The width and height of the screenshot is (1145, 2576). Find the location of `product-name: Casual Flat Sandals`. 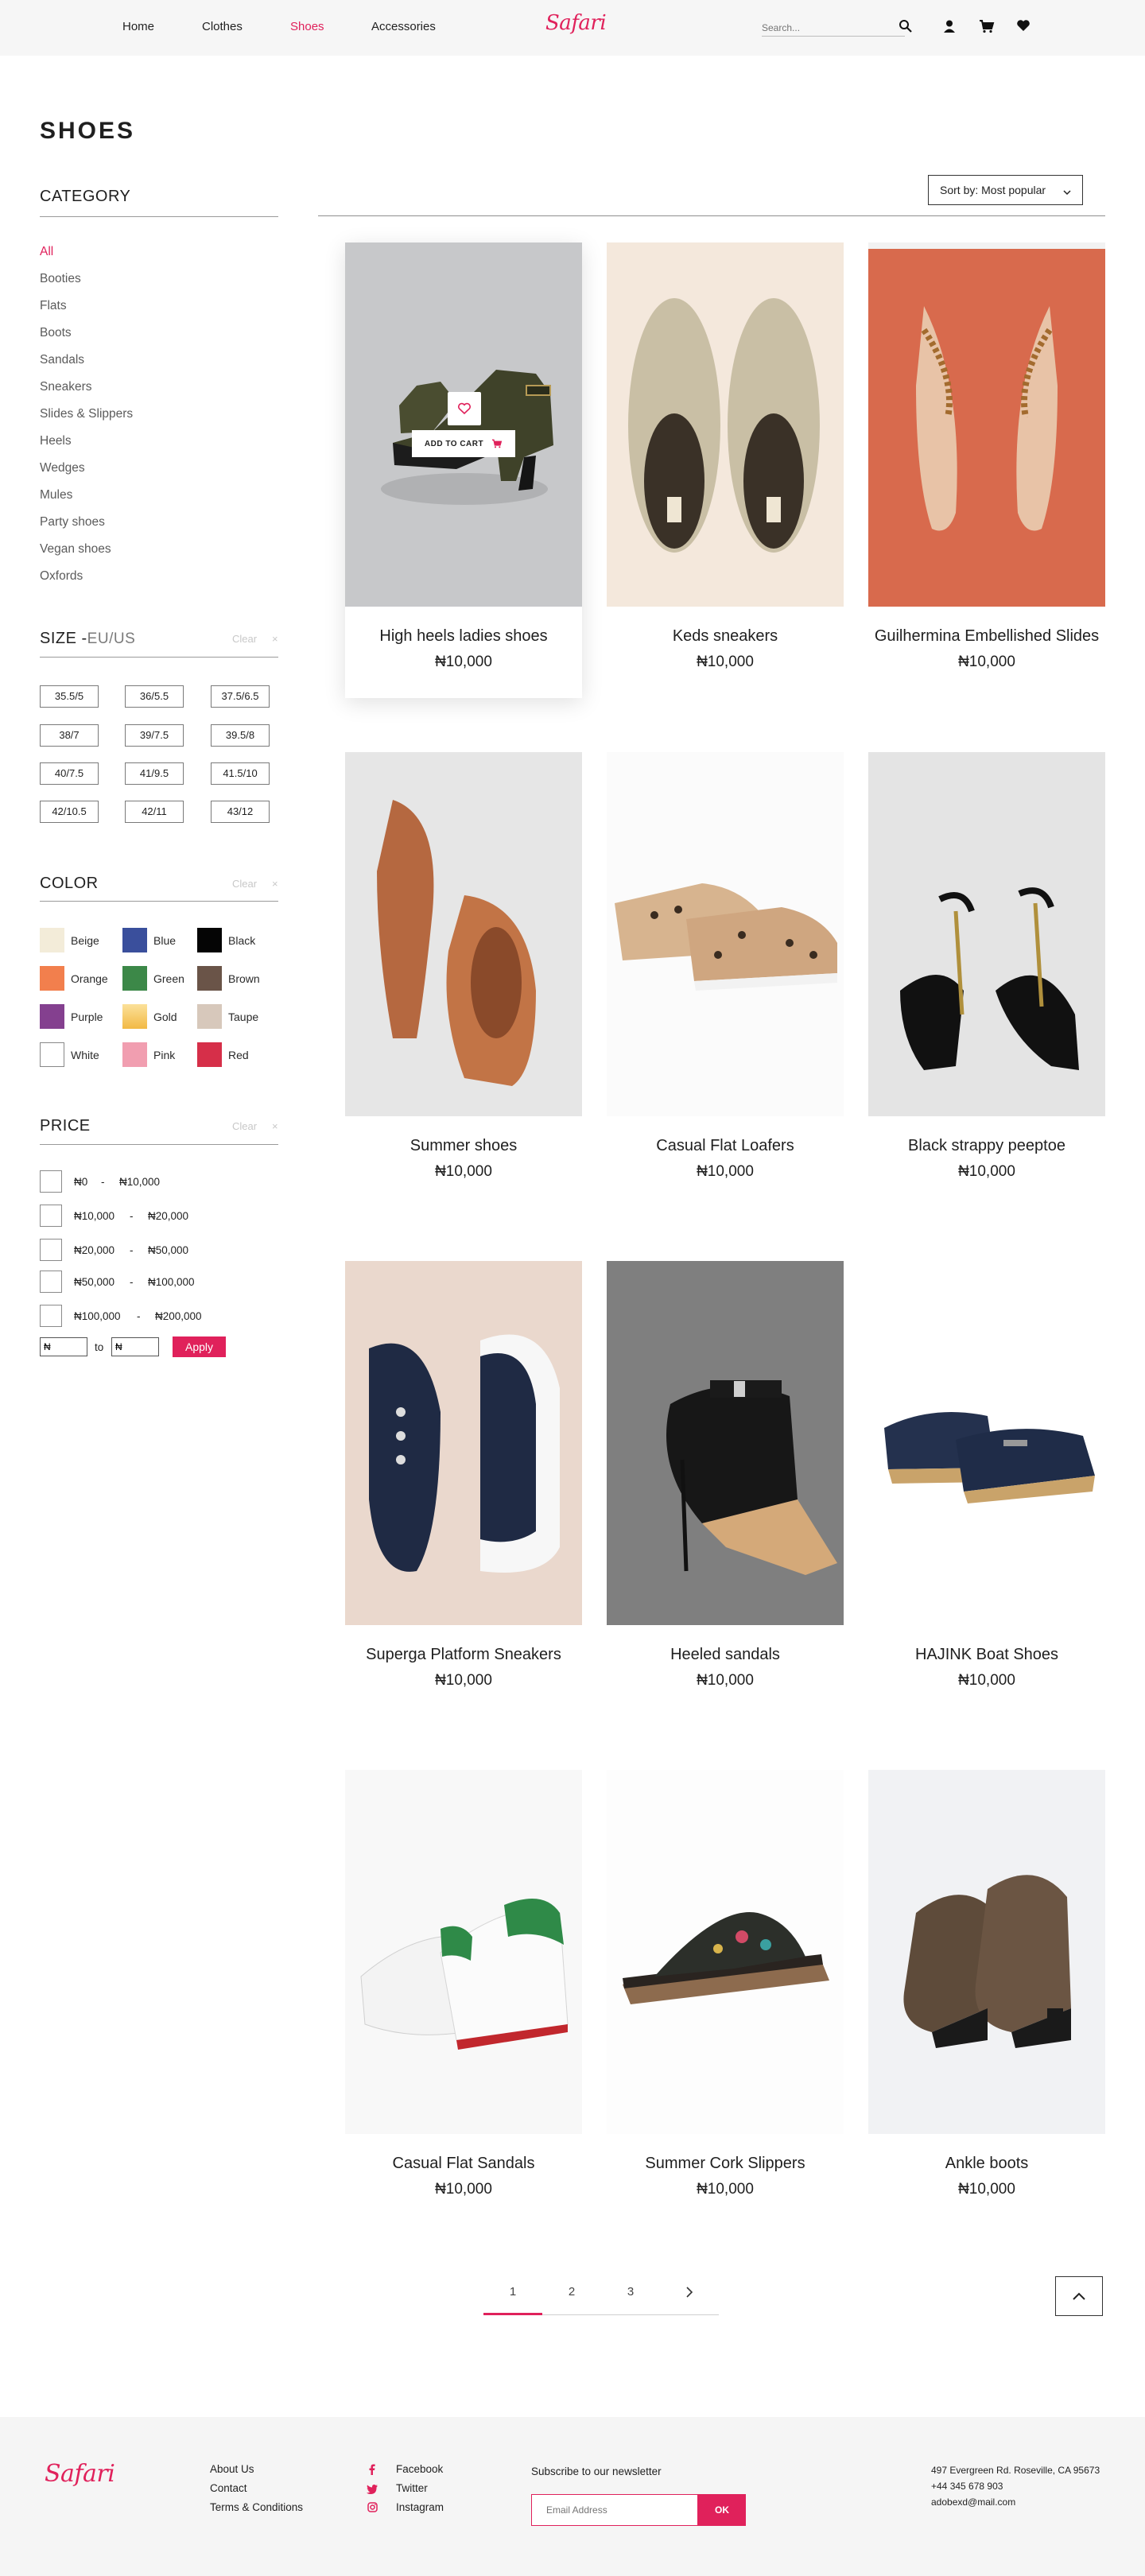

product-name: Casual Flat Sandals is located at coordinates (463, 2164).